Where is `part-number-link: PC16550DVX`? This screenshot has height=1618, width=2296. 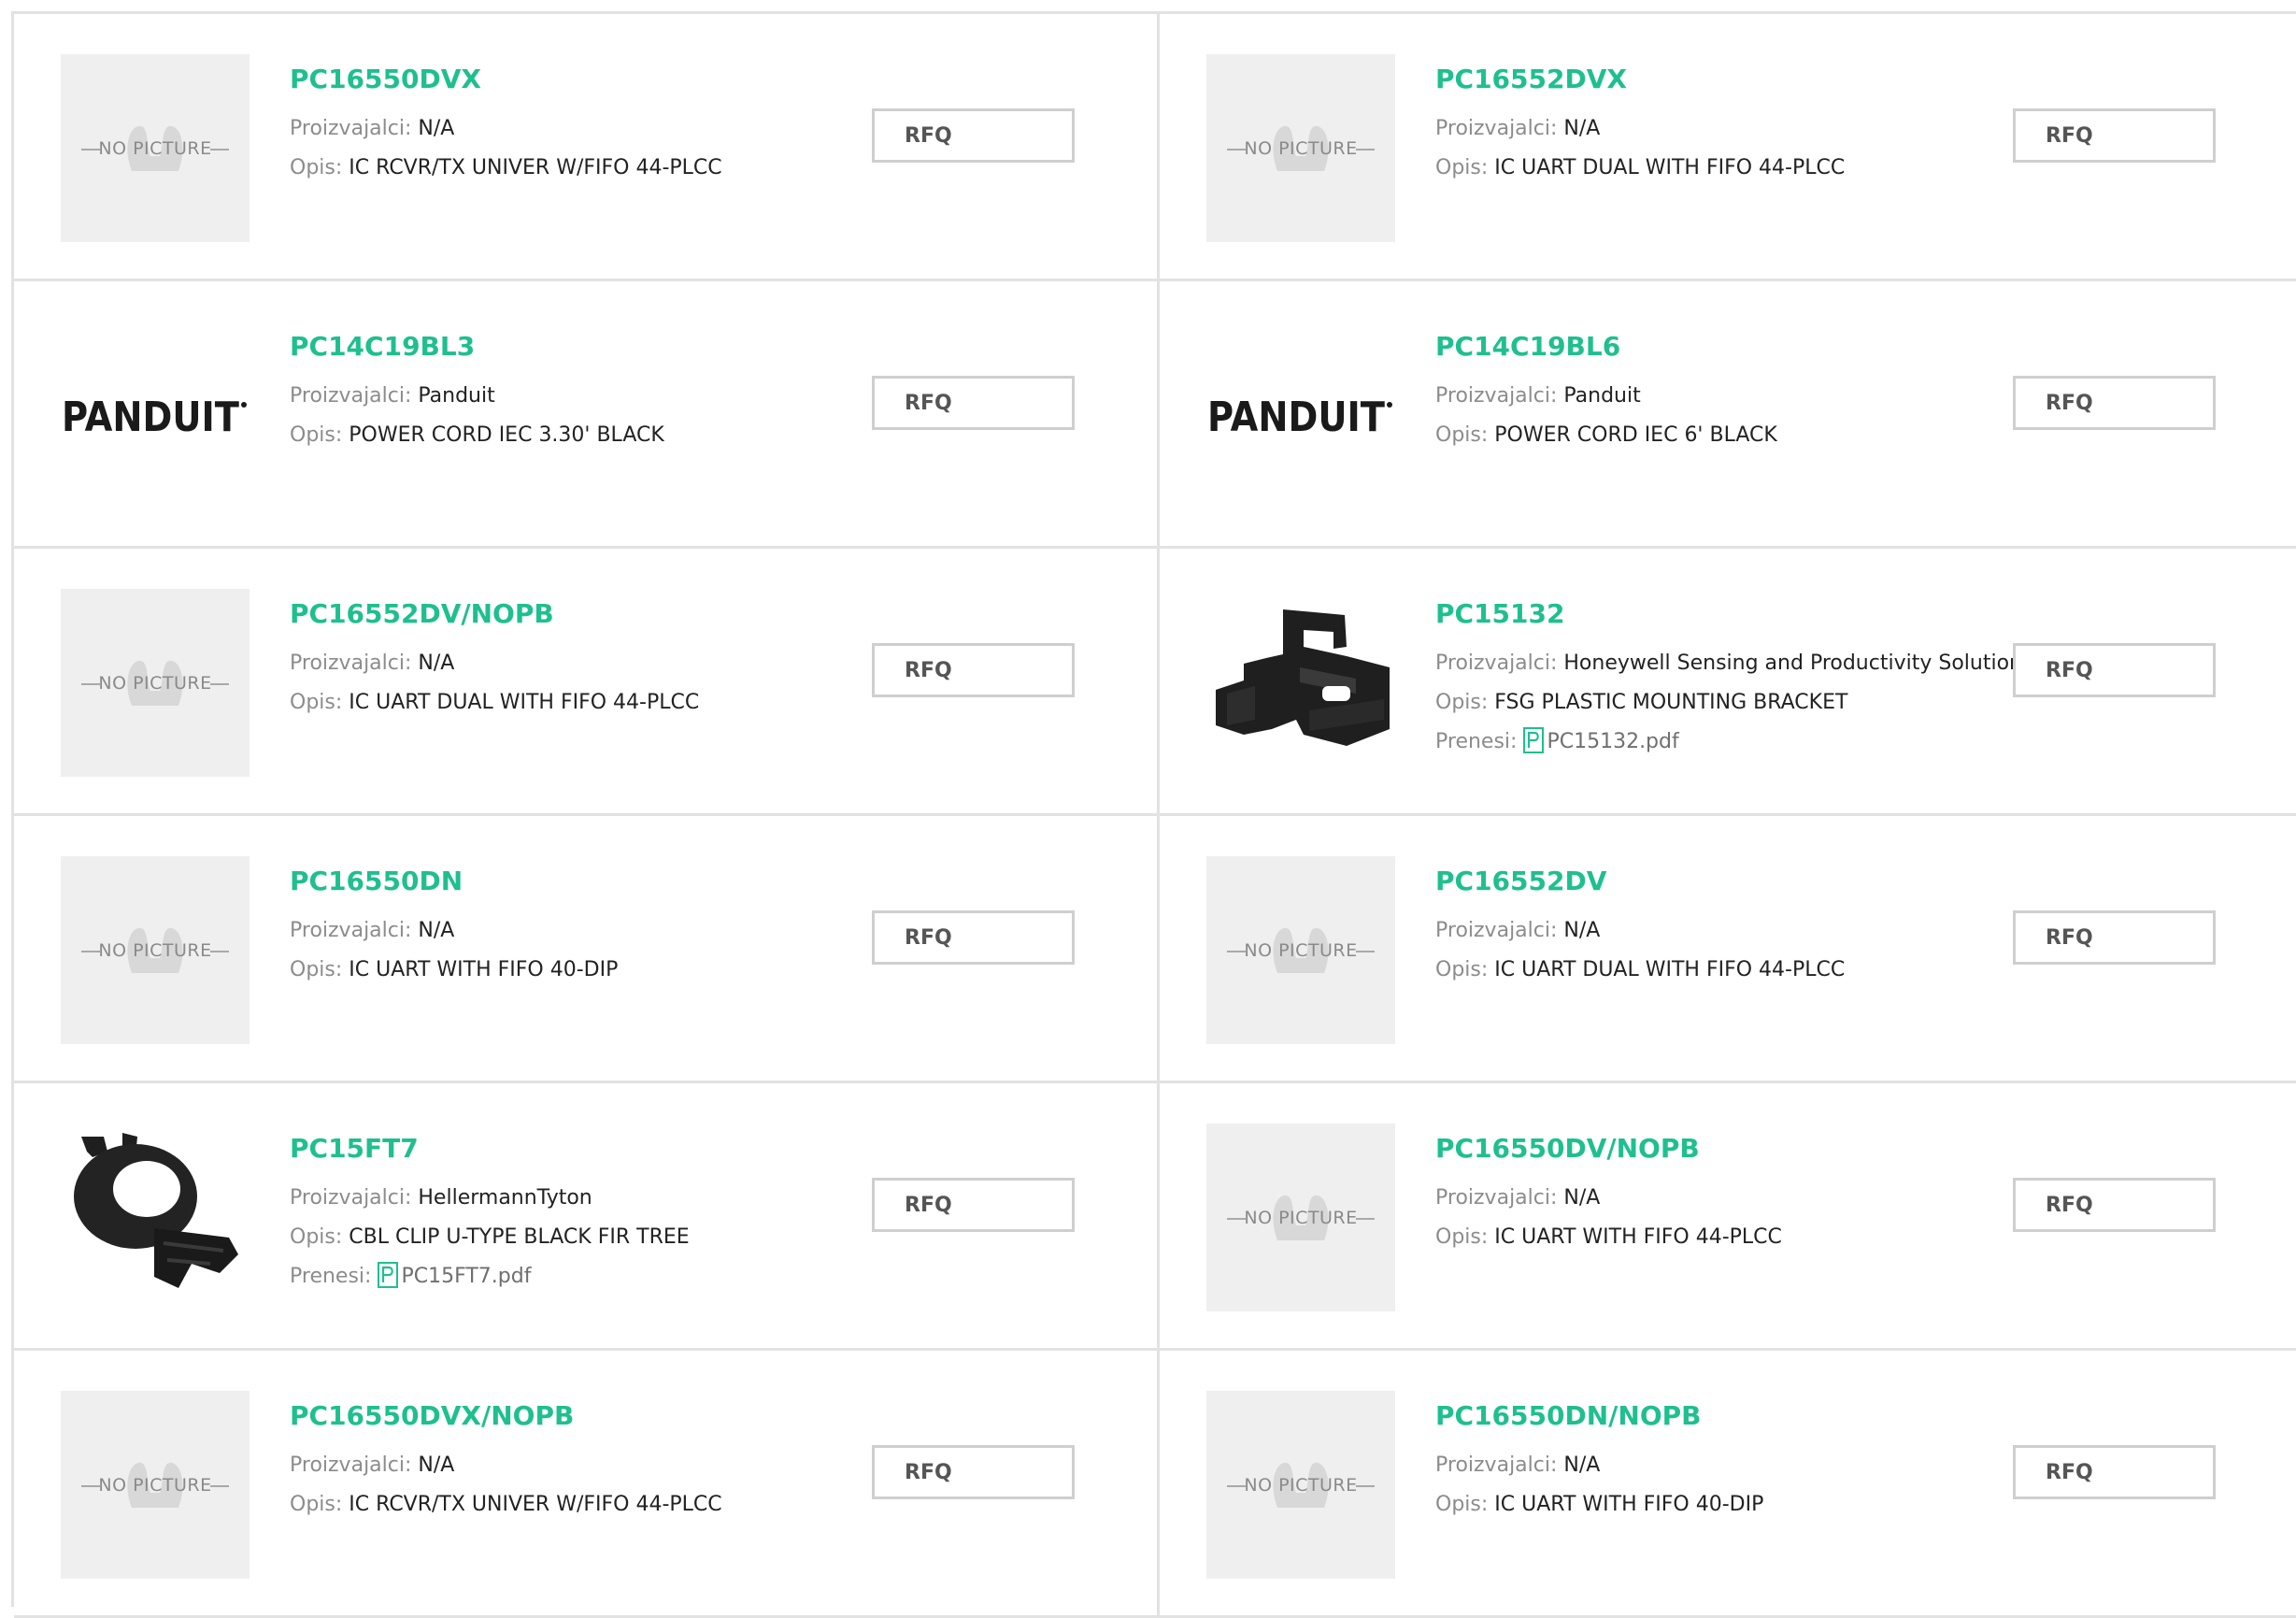 part-number-link: PC16550DVX is located at coordinates (506, 79).